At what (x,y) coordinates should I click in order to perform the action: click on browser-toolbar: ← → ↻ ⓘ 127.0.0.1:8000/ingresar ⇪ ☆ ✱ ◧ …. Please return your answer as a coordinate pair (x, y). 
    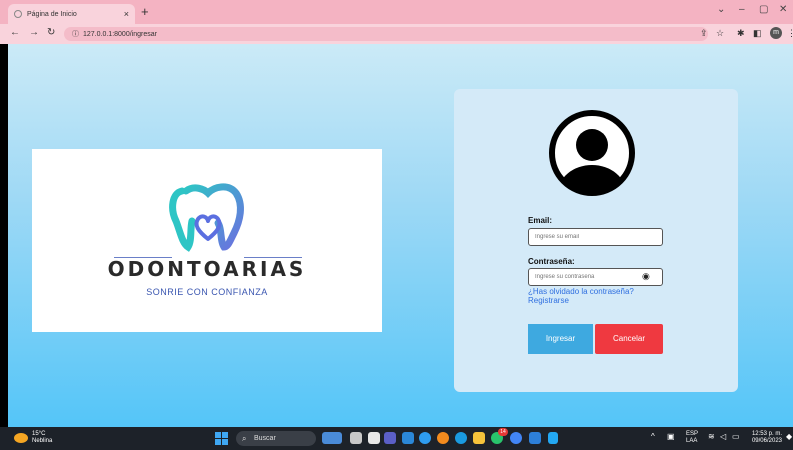
    Looking at the image, I should click on (396, 34).